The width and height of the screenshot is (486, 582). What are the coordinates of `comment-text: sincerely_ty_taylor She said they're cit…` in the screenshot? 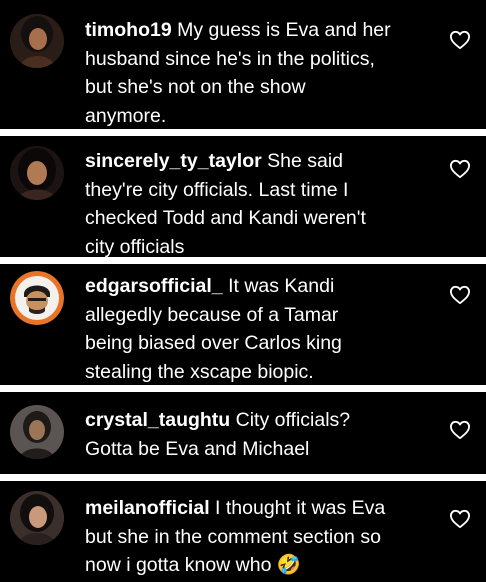 It's located at (260, 204).